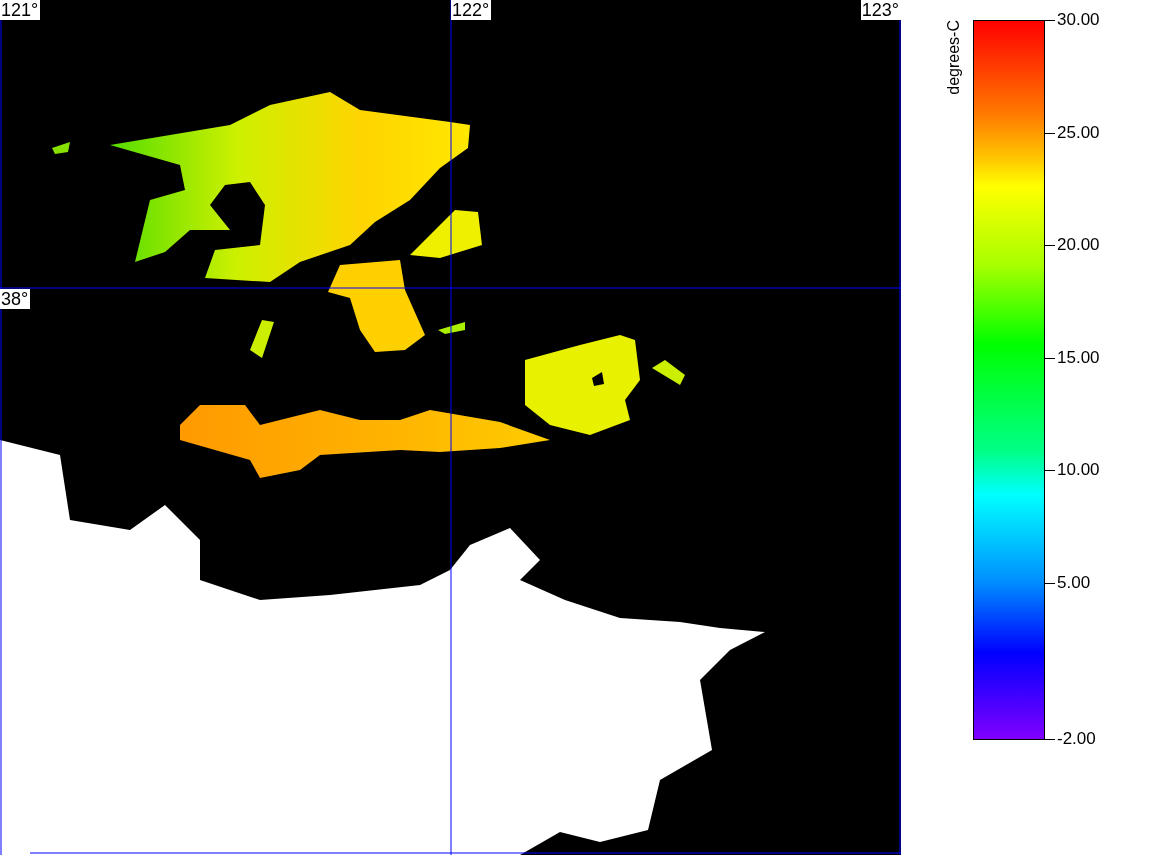  Describe the element at coordinates (15, 299) in the screenshot. I see `latitude-label: 38°` at that location.